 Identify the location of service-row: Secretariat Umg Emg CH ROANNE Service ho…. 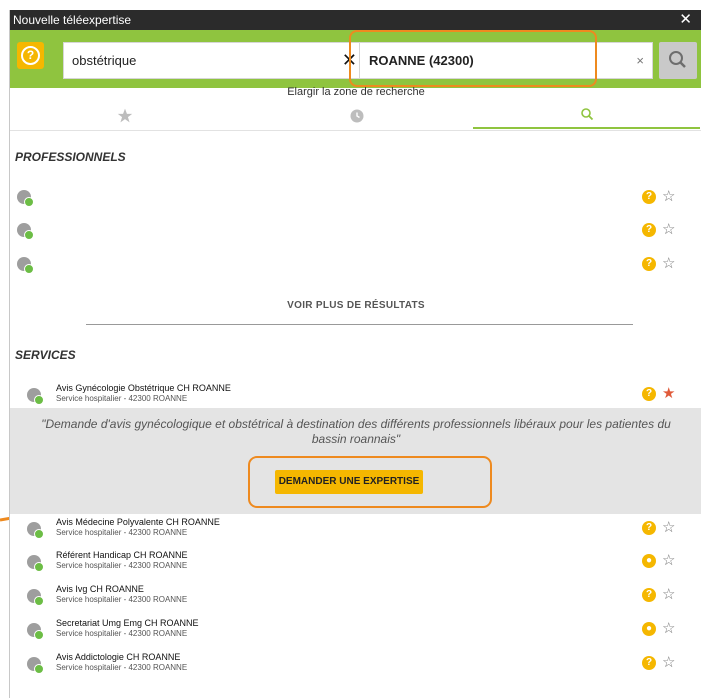
(355, 628).